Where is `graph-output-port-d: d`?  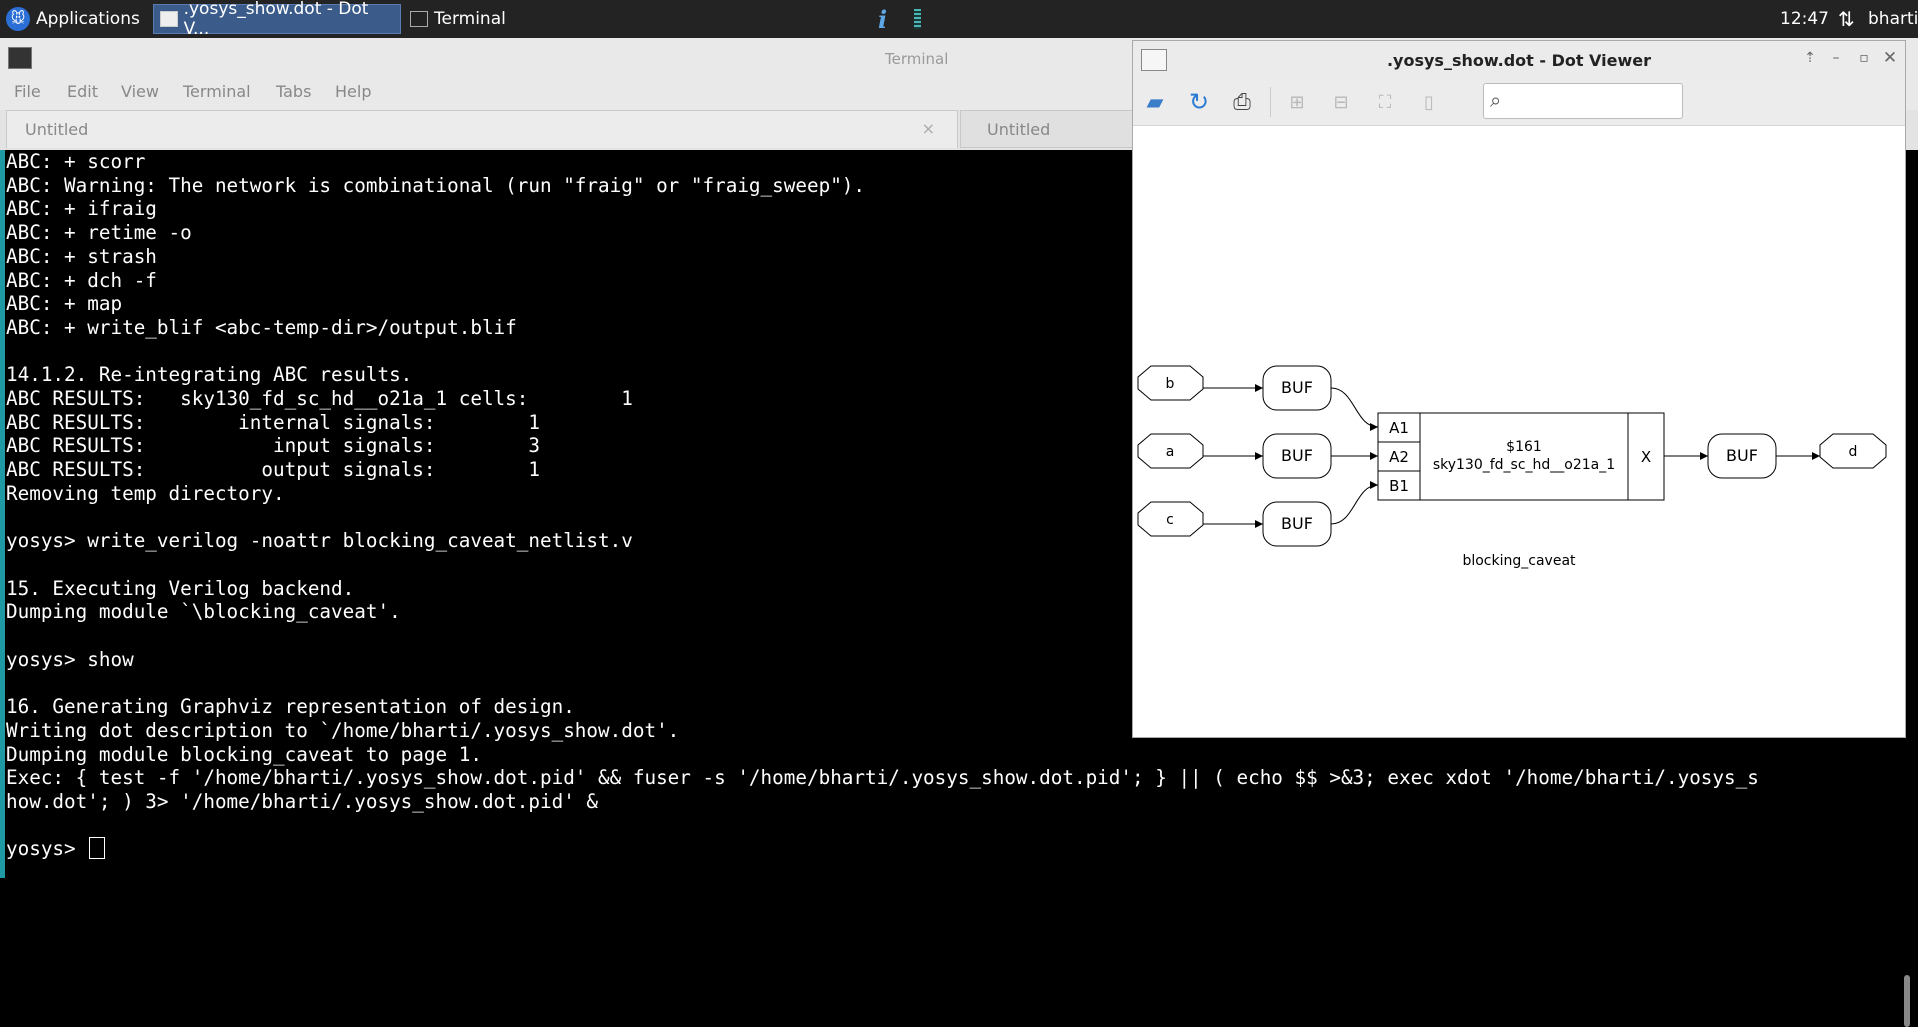
graph-output-port-d: d is located at coordinates (1853, 451).